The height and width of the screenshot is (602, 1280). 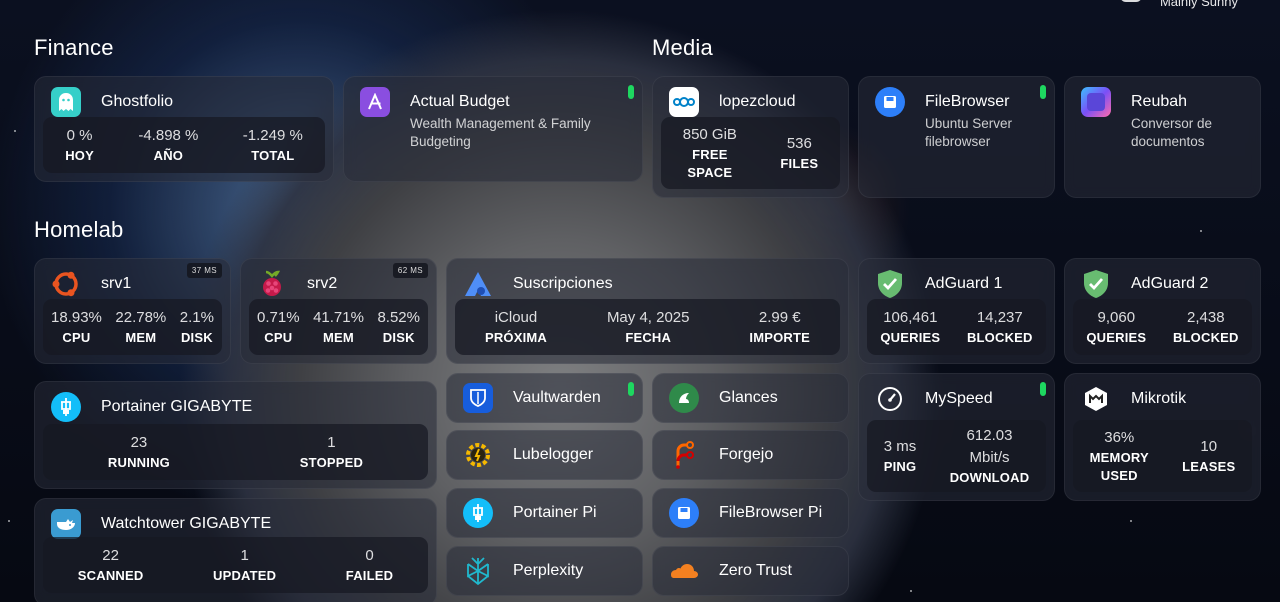 I want to click on mikrotik-card: Mikrotik 36% MEMORY USED 10 LEASES, so click(x=1162, y=437).